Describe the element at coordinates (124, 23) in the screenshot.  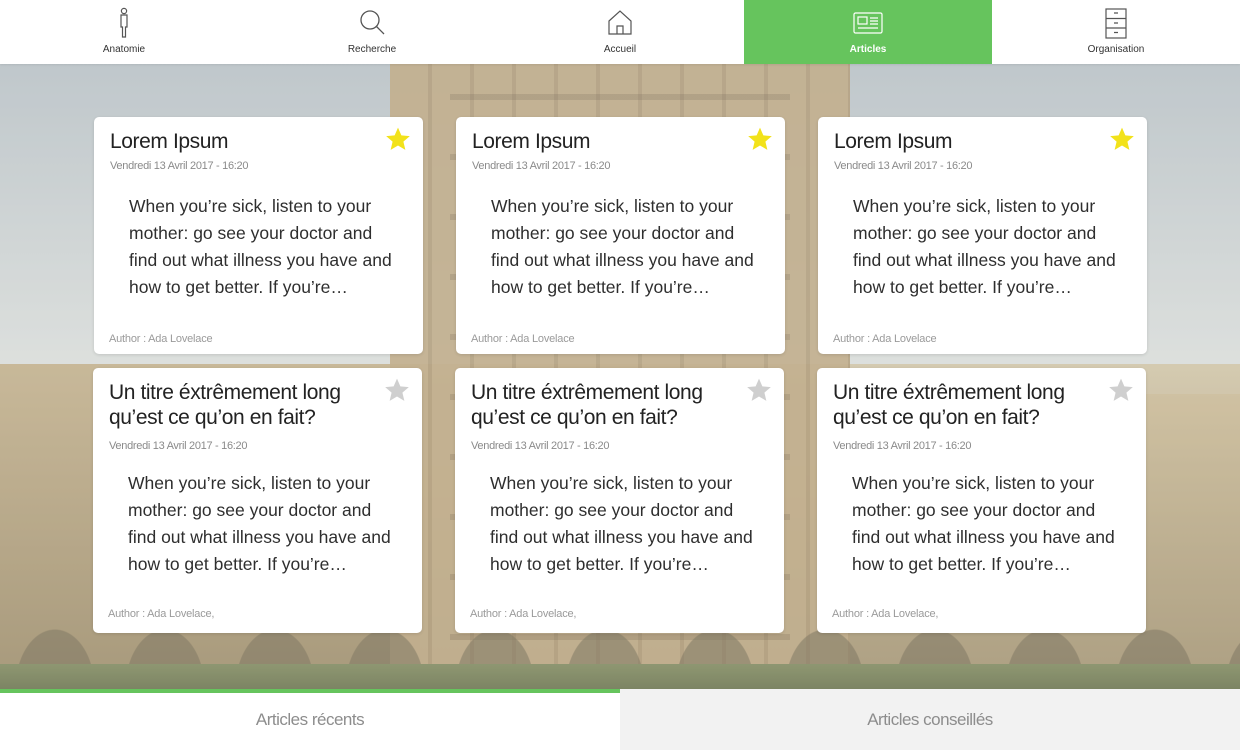
I see `person-icon` at that location.